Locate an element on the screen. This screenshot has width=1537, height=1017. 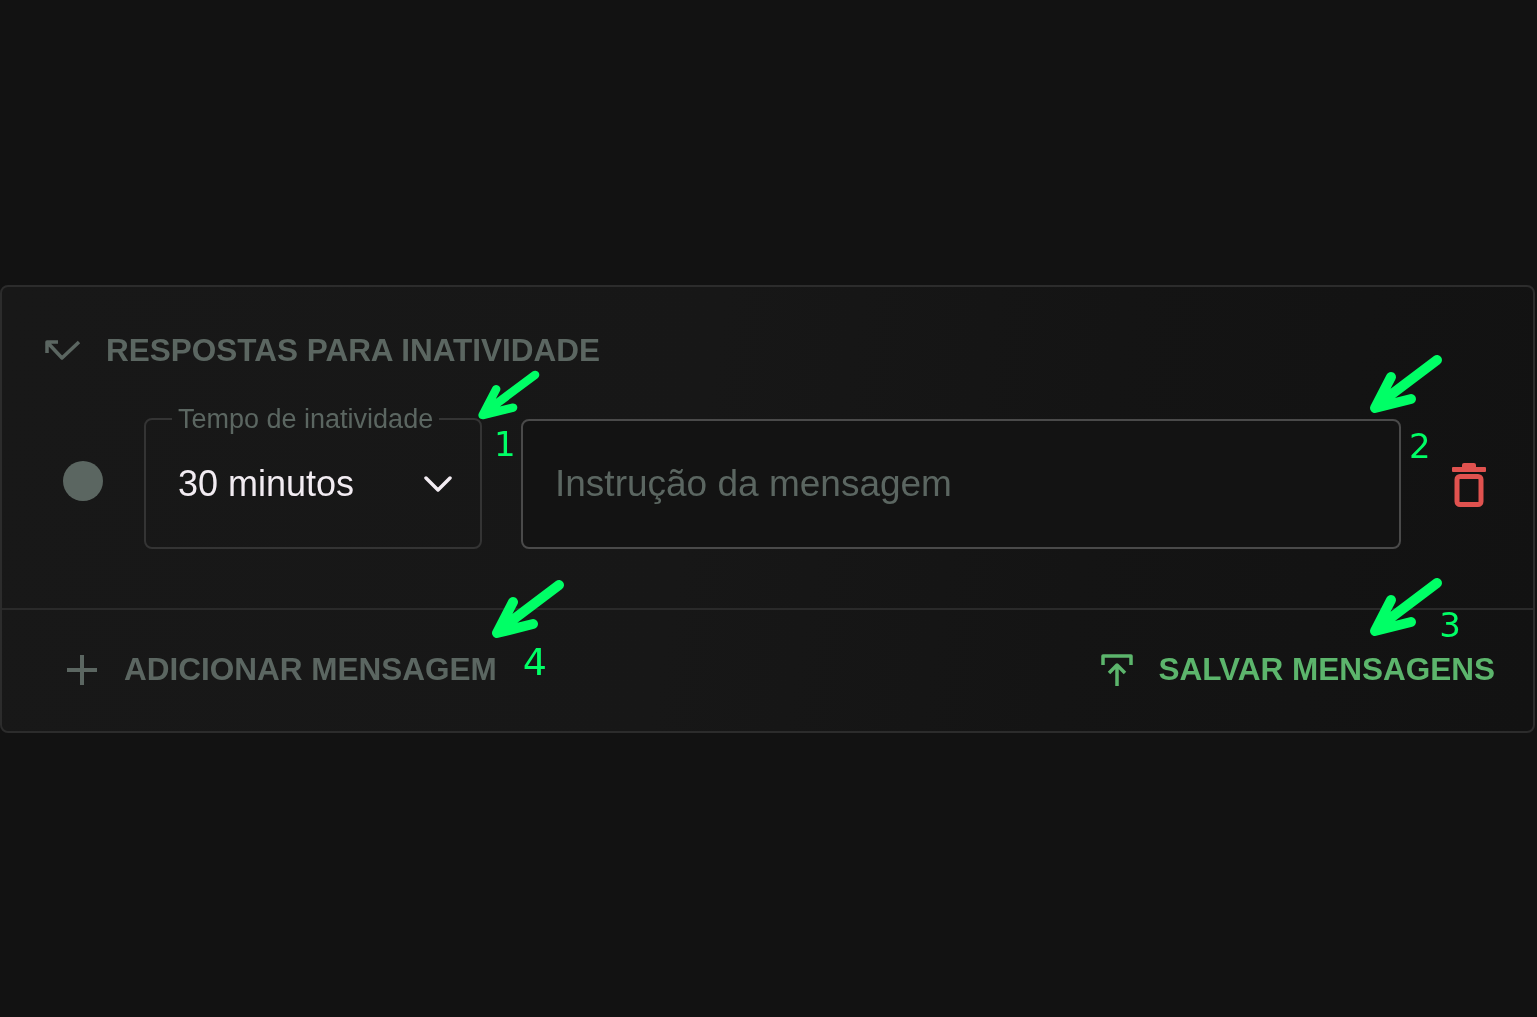
instruction-field: Instrução da mensagem is located at coordinates (961, 483).